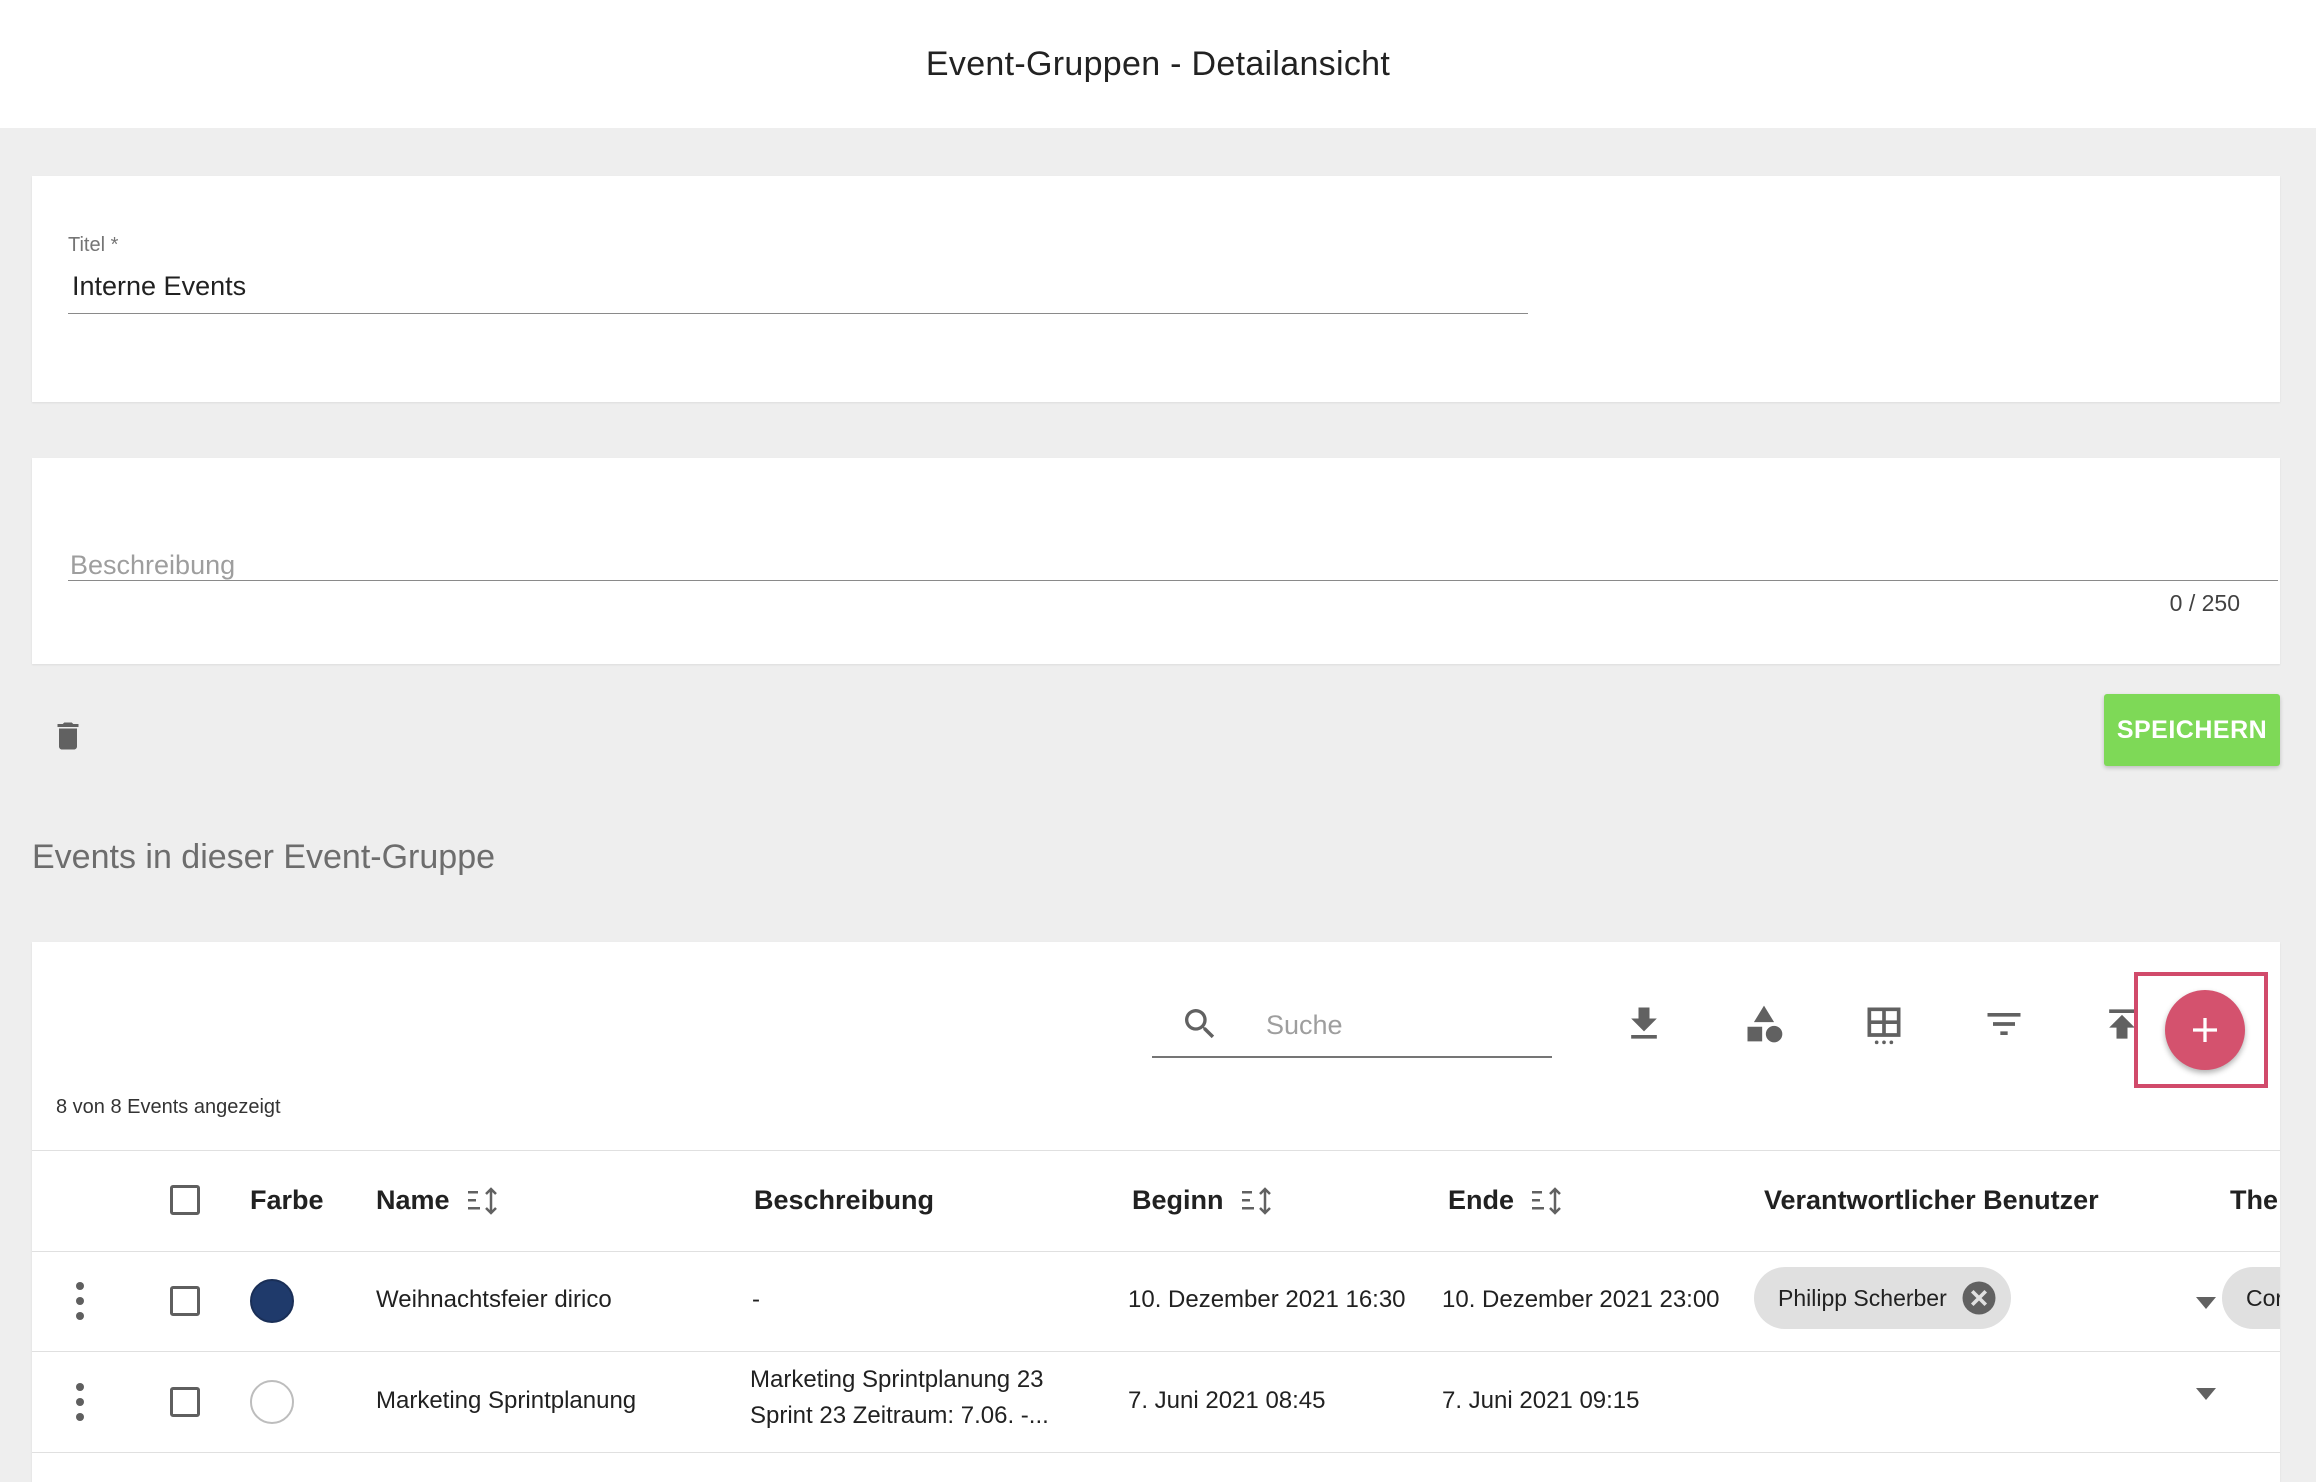 The width and height of the screenshot is (2316, 1482). I want to click on column-header-ende: Ende, so click(1506, 1200).